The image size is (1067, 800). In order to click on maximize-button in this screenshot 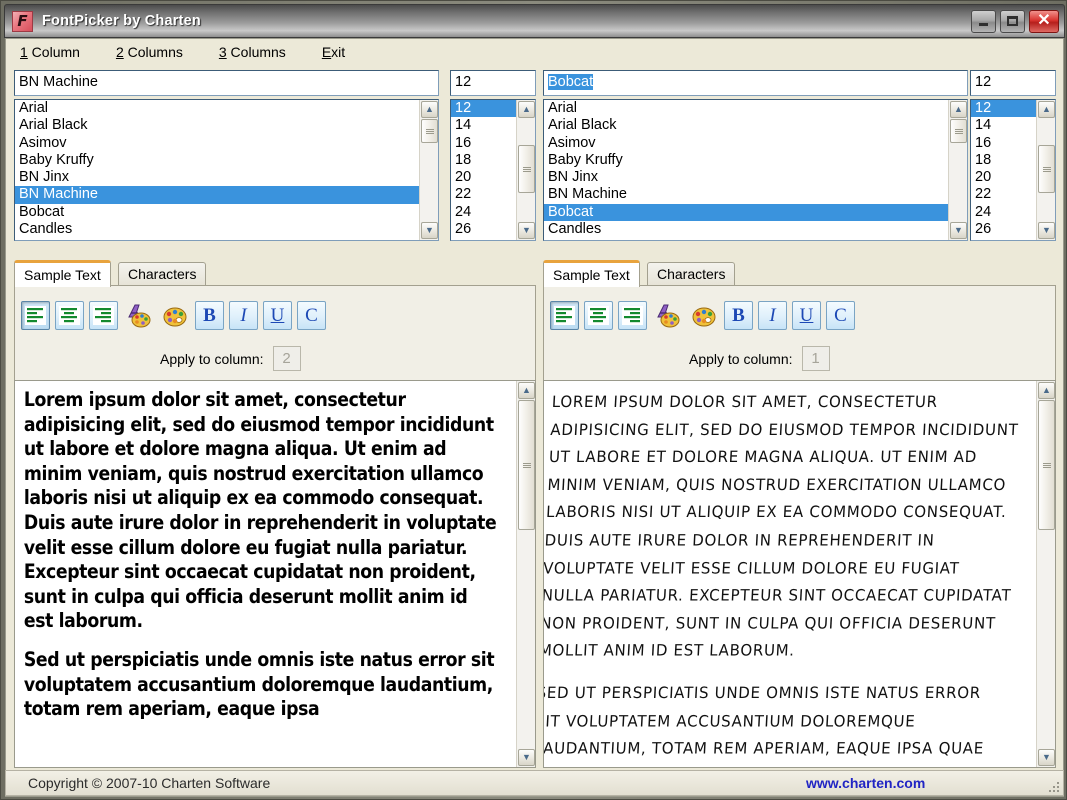, I will do `click(1012, 21)`.